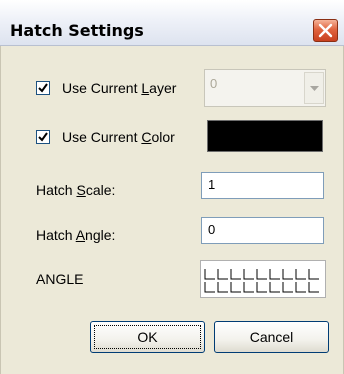  What do you see at coordinates (262, 230) in the screenshot?
I see `hatch-angle-input: 0` at bounding box center [262, 230].